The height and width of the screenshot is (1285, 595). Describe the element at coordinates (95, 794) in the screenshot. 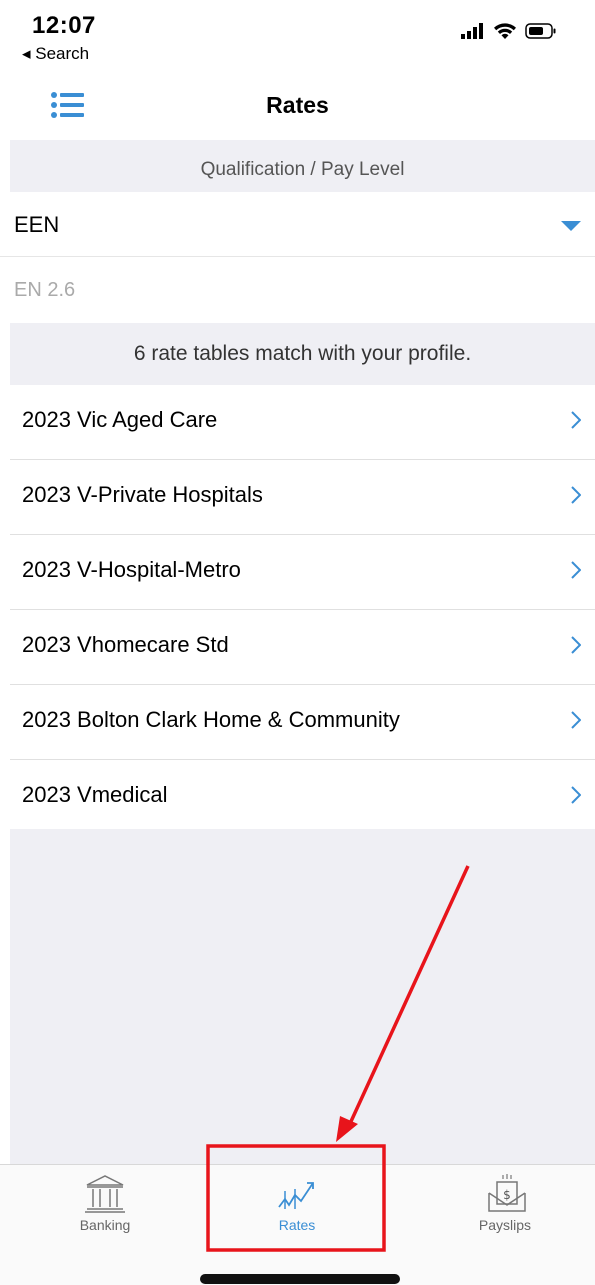

I see `rate-table-label: 2023 Vmedical` at that location.